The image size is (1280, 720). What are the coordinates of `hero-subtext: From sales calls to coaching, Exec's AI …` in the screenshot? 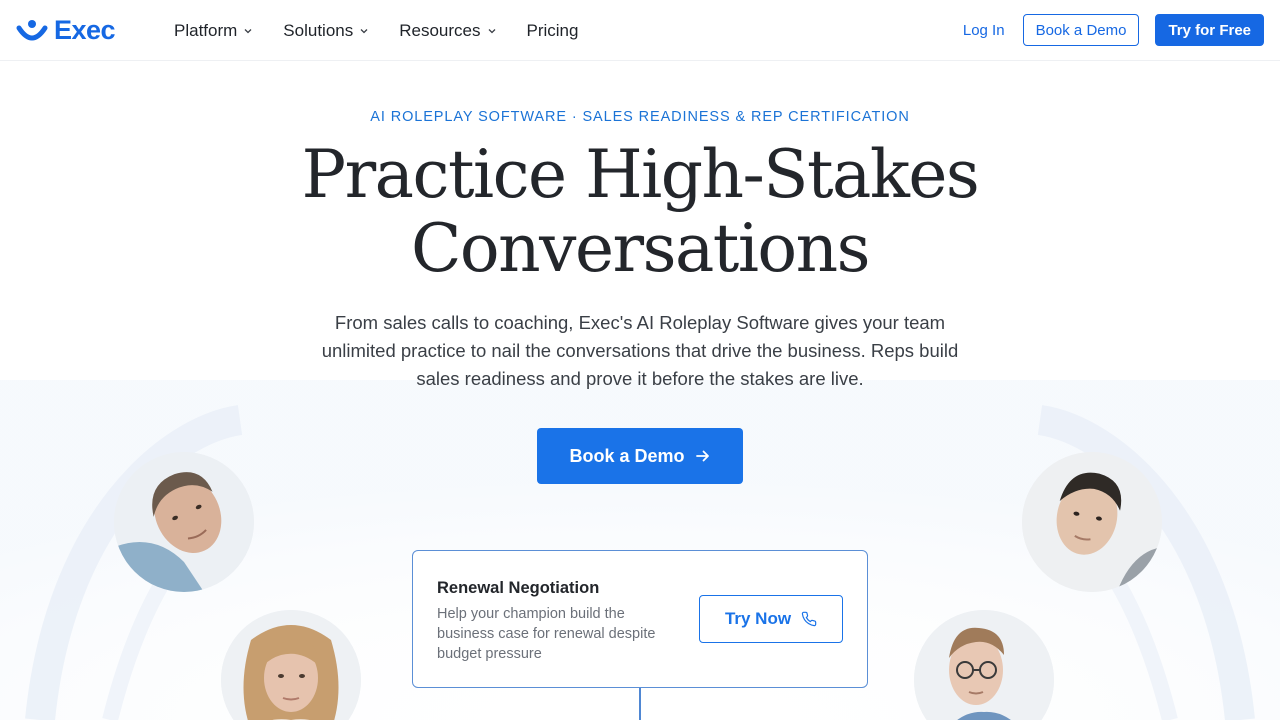 It's located at (640, 350).